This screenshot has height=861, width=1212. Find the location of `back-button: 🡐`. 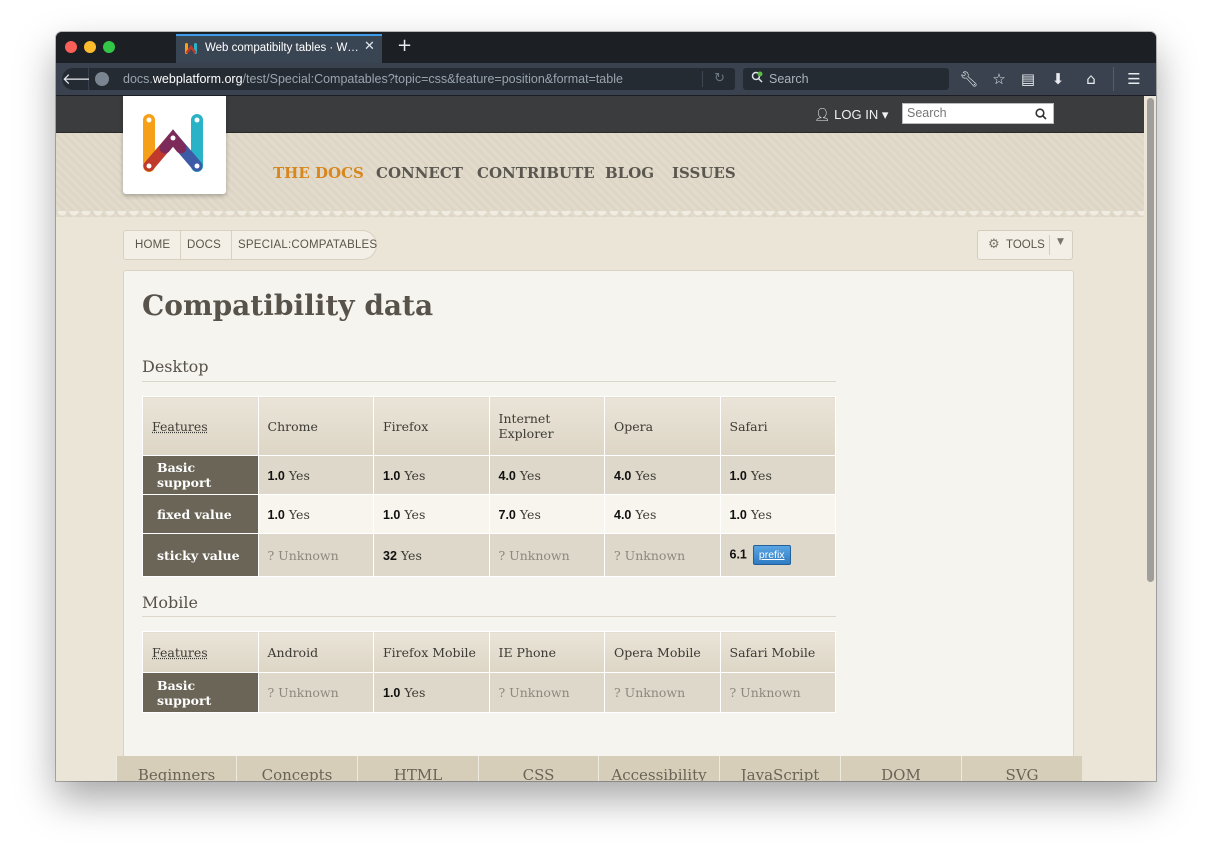

back-button: 🡐 is located at coordinates (82, 79).